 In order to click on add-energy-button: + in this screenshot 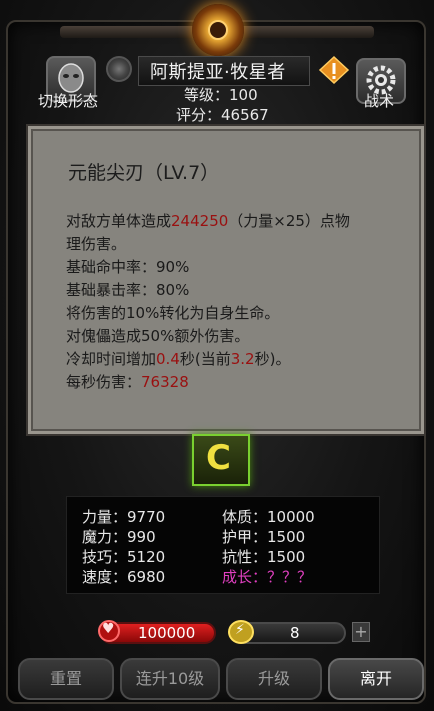, I will do `click(361, 632)`.